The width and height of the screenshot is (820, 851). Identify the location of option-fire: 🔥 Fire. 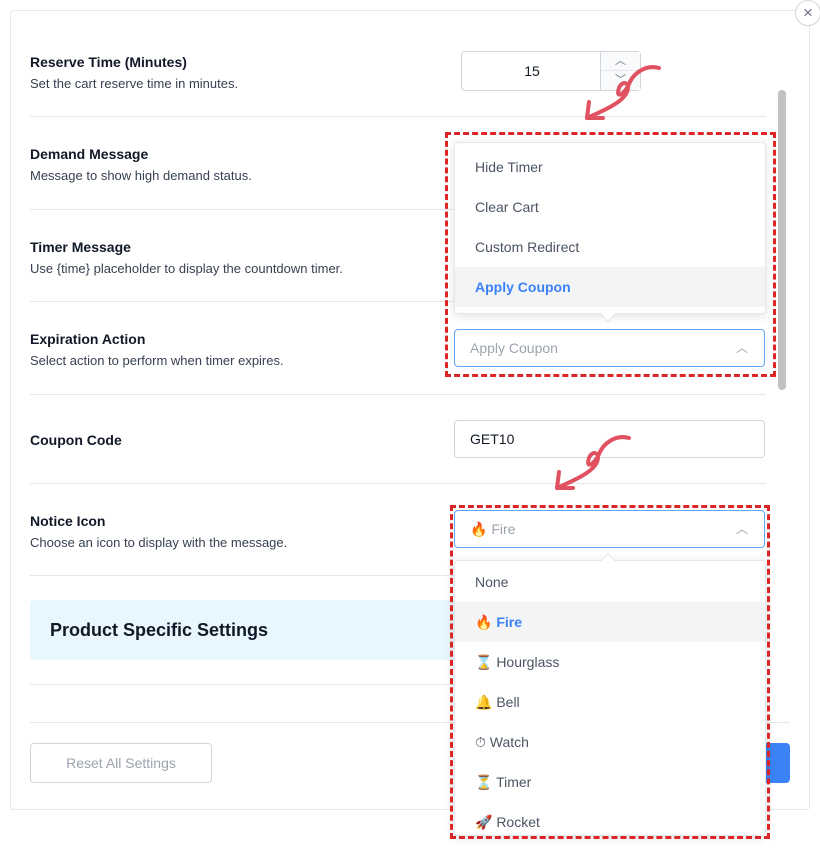
(610, 622).